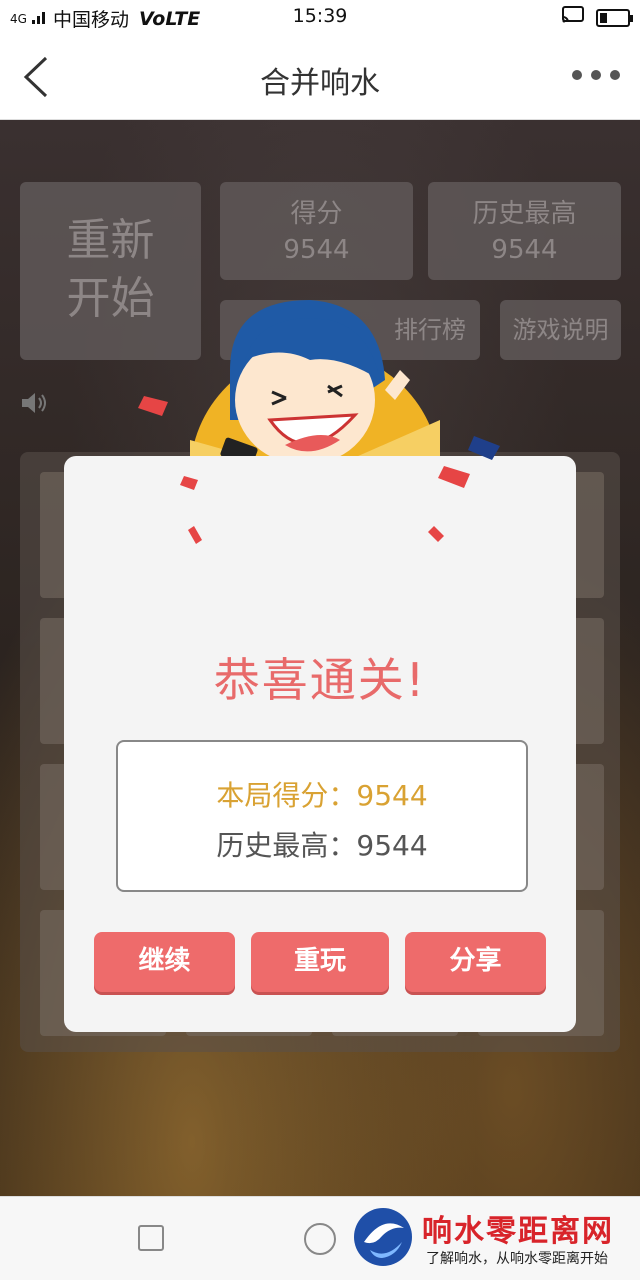 This screenshot has width=640, height=1280. What do you see at coordinates (286, 795) in the screenshot?
I see `round-score-label: 本局得分：` at bounding box center [286, 795].